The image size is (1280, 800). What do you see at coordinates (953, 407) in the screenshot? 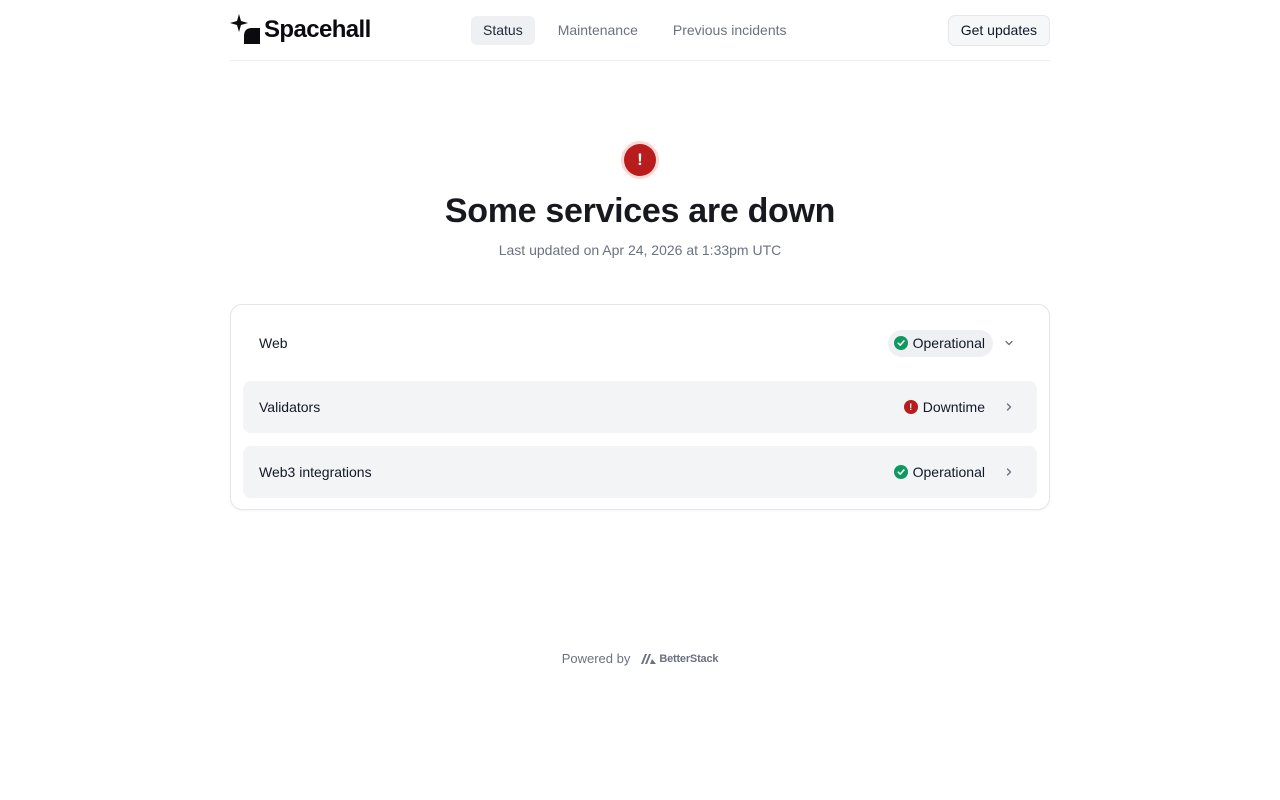
I see `status-label: Downtime` at bounding box center [953, 407].